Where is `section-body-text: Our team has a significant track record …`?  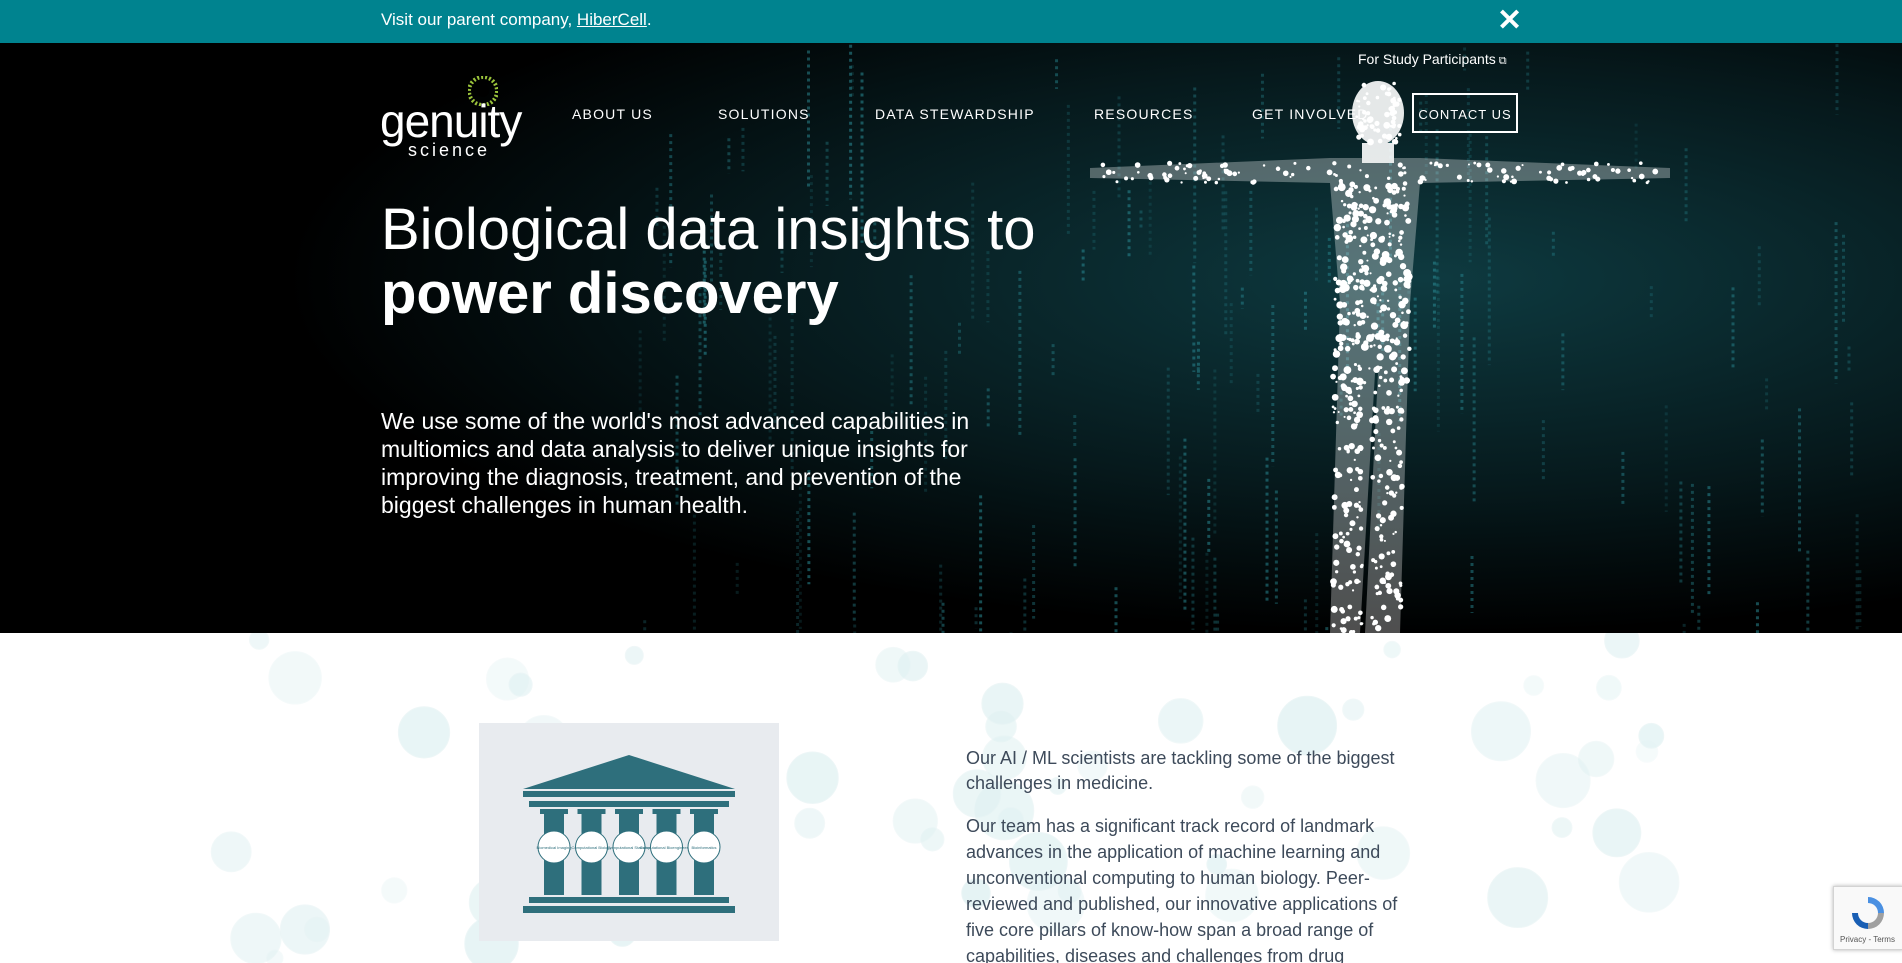 section-body-text: Our team has a significant track record … is located at coordinates (1182, 889).